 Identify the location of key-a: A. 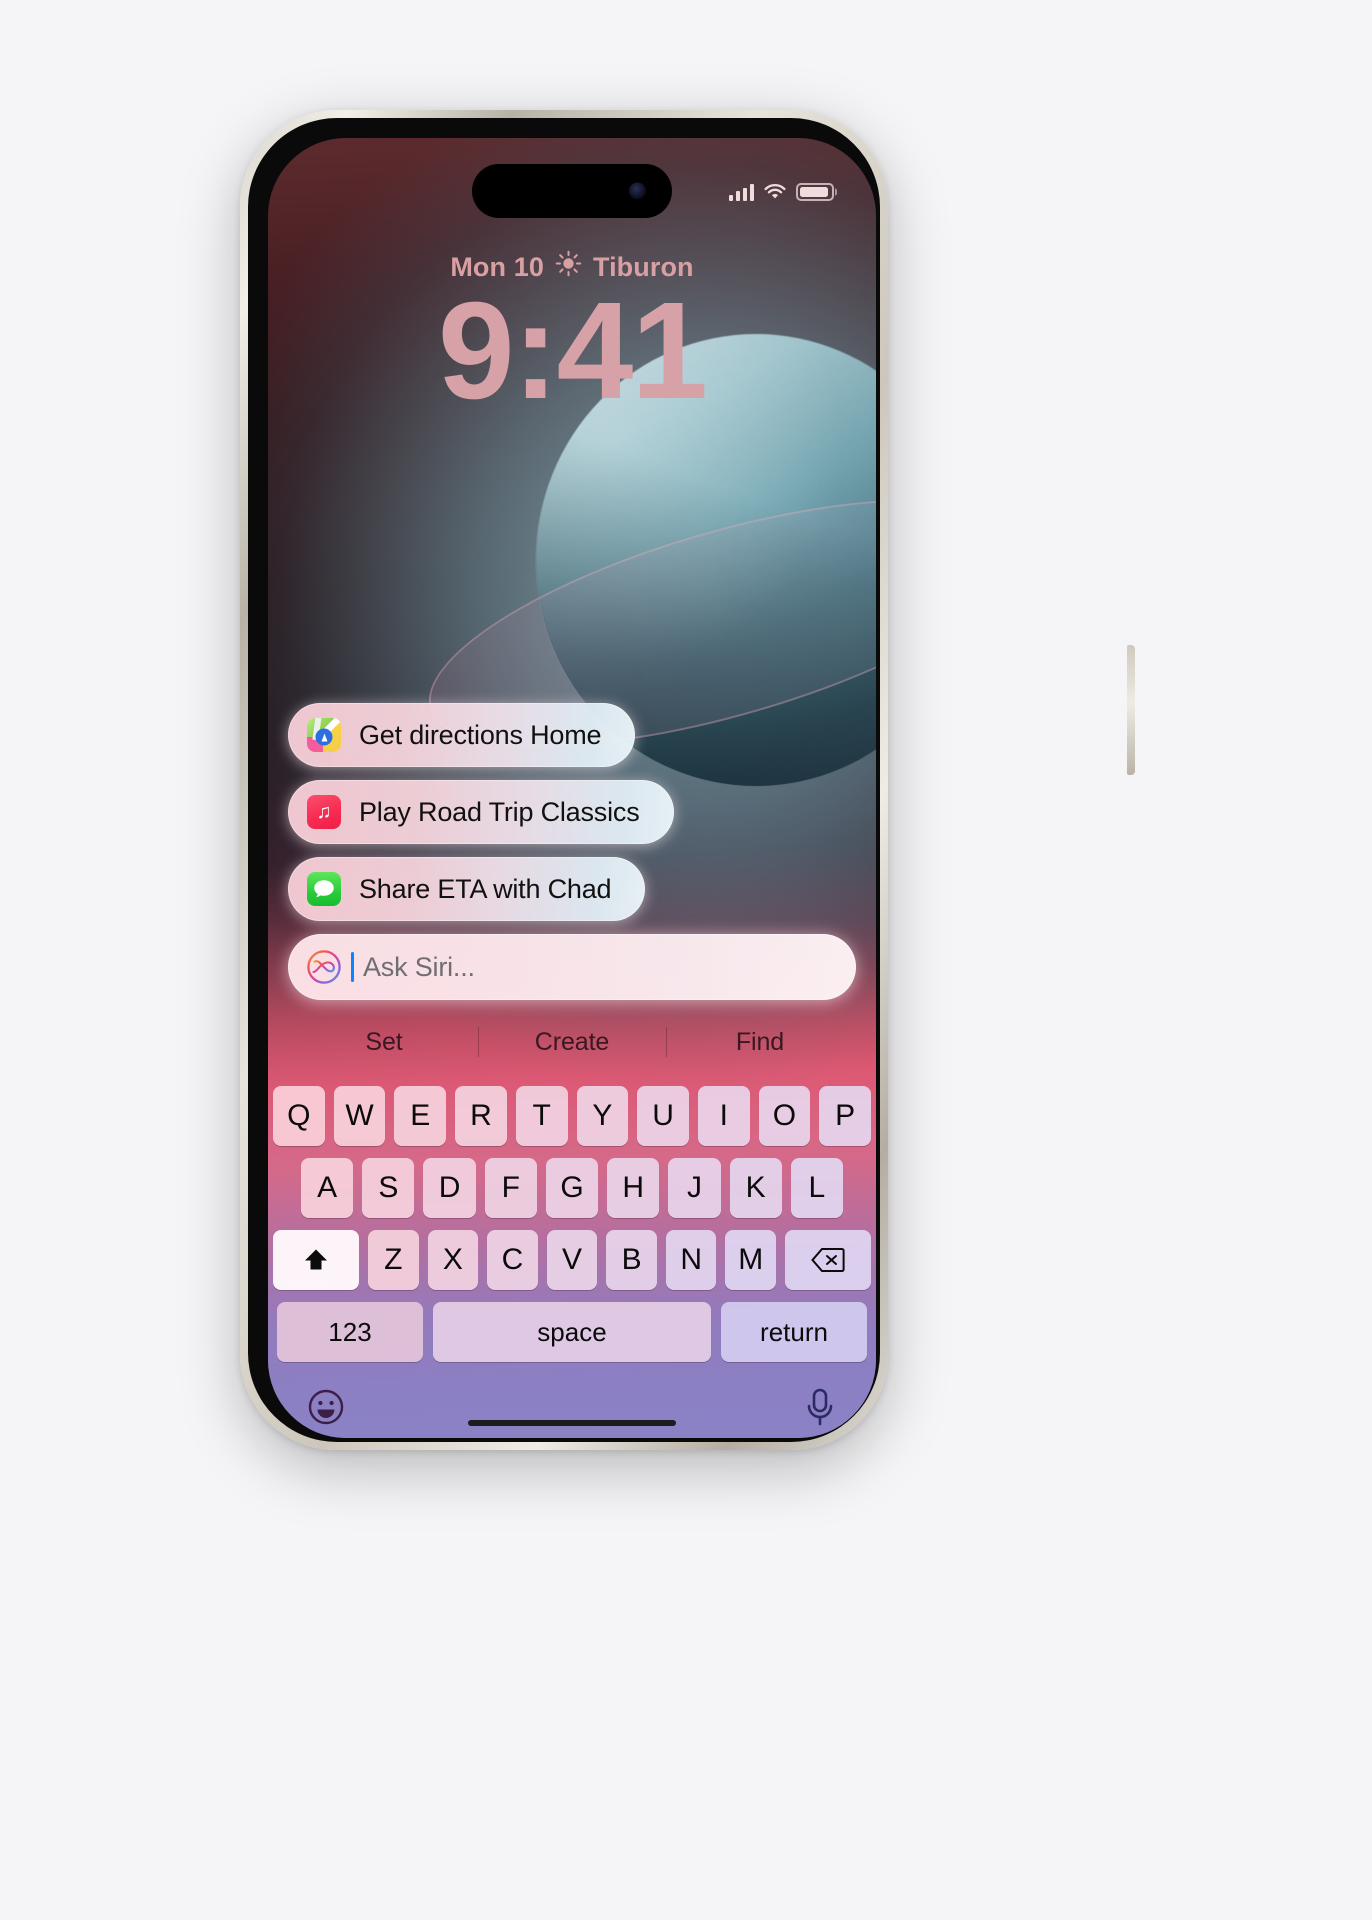
(327, 1188).